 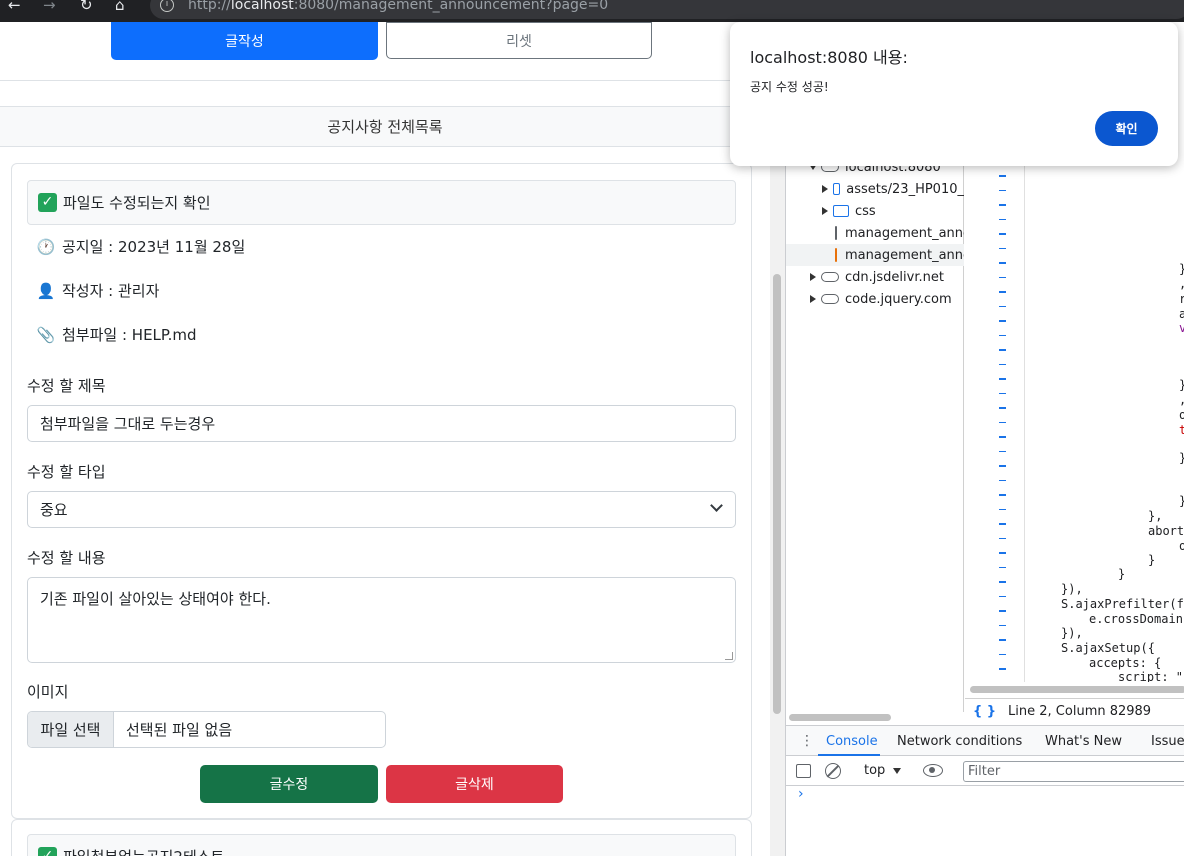 I want to click on resize-handle-icon, so click(x=729, y=656).